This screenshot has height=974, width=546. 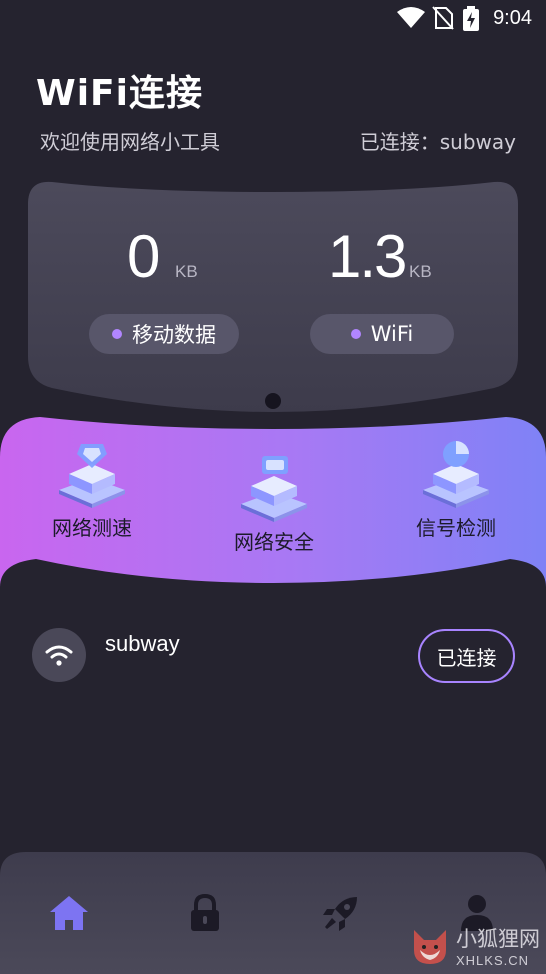 I want to click on connected-button: 已连接, so click(x=466, y=656).